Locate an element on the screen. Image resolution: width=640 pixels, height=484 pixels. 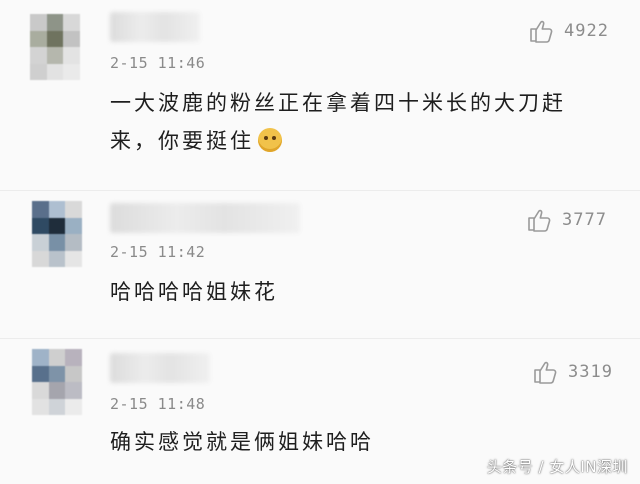
comment-timestamp: 2-15 11:42 is located at coordinates (158, 252).